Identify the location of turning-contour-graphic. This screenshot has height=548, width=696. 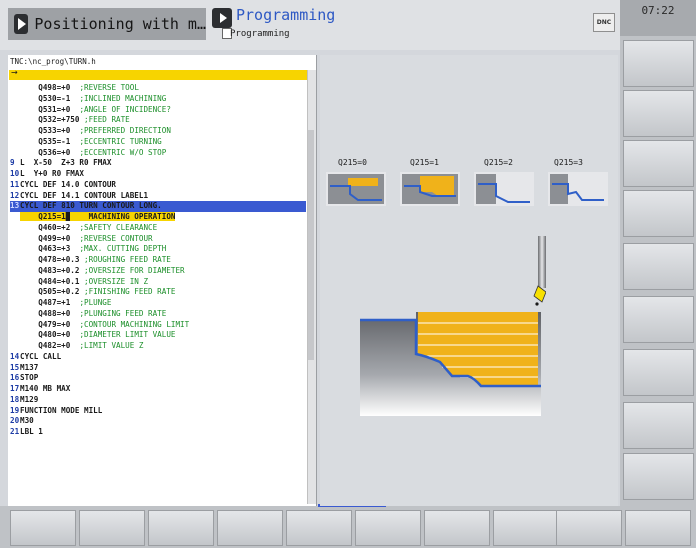
(453, 326).